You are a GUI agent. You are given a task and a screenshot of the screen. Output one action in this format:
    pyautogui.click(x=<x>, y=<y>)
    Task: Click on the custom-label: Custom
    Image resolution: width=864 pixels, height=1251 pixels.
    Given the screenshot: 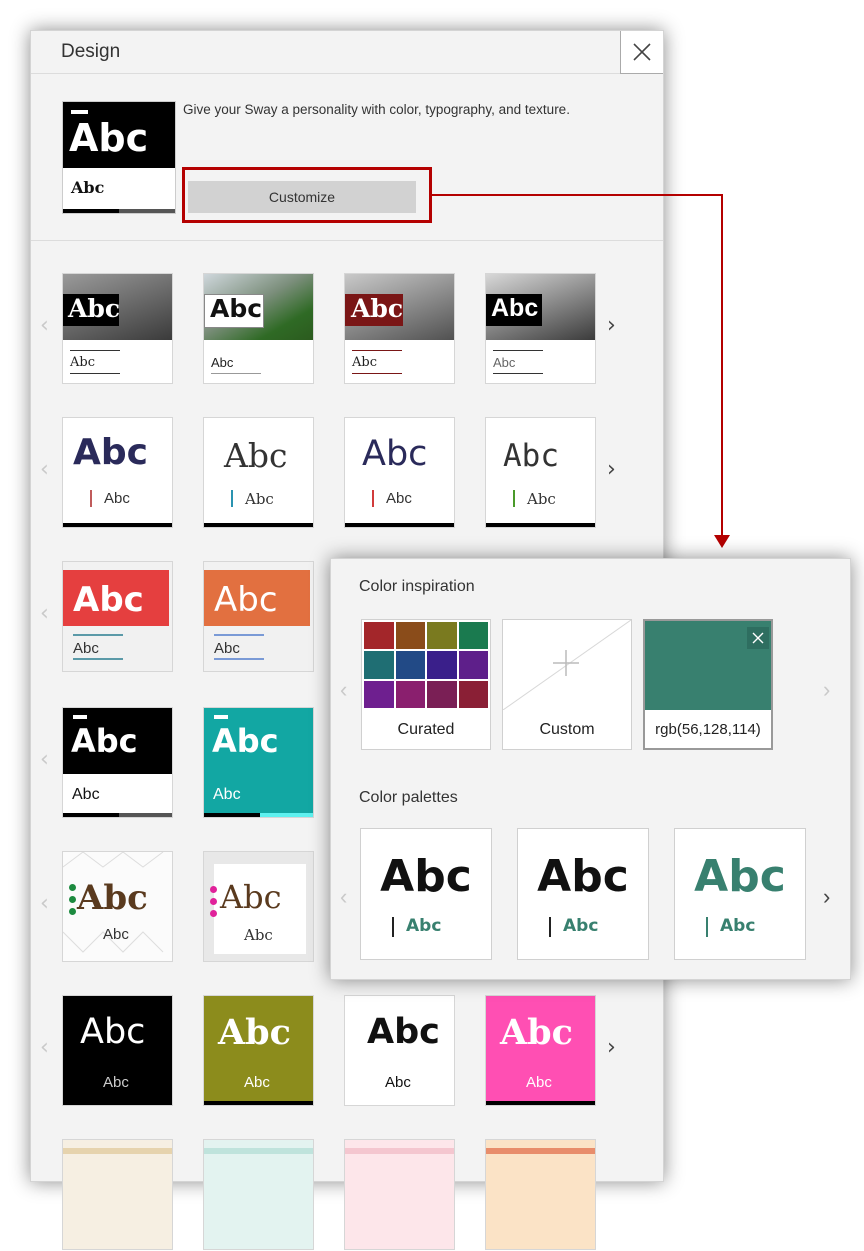 What is the action you would take?
    pyautogui.click(x=567, y=730)
    